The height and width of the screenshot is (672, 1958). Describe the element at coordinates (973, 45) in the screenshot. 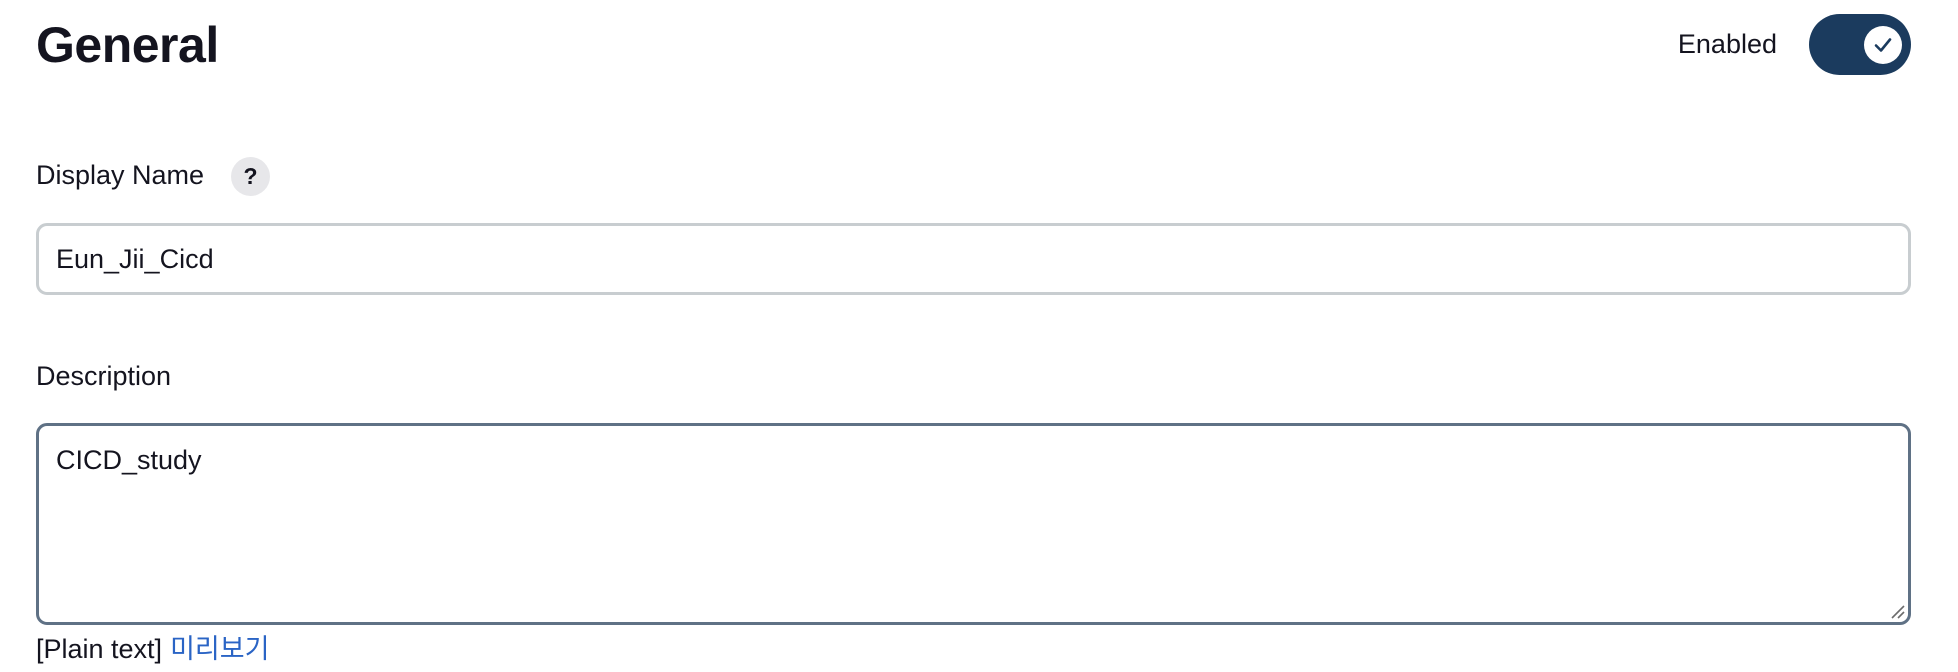

I see `section-header: General Enabled` at that location.